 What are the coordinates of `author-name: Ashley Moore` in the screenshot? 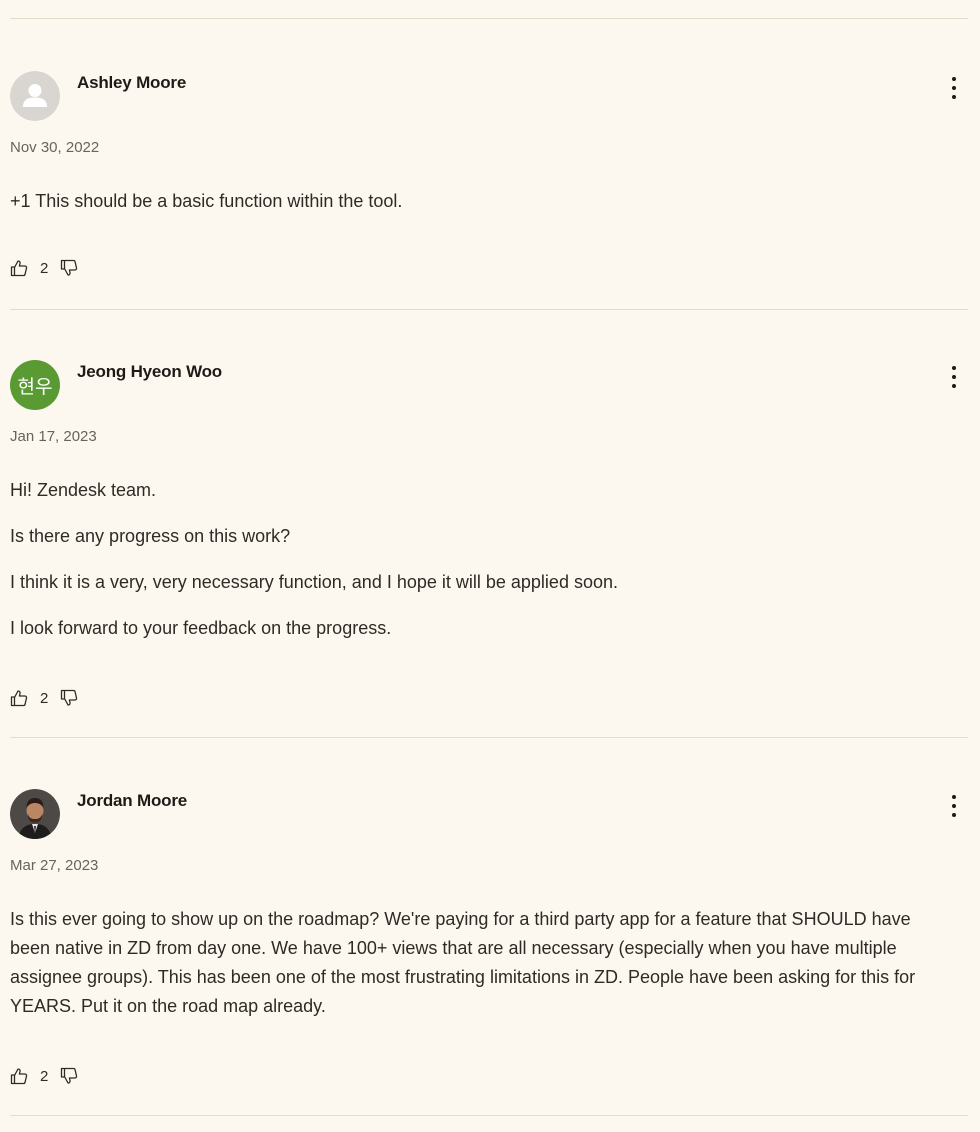 It's located at (131, 83).